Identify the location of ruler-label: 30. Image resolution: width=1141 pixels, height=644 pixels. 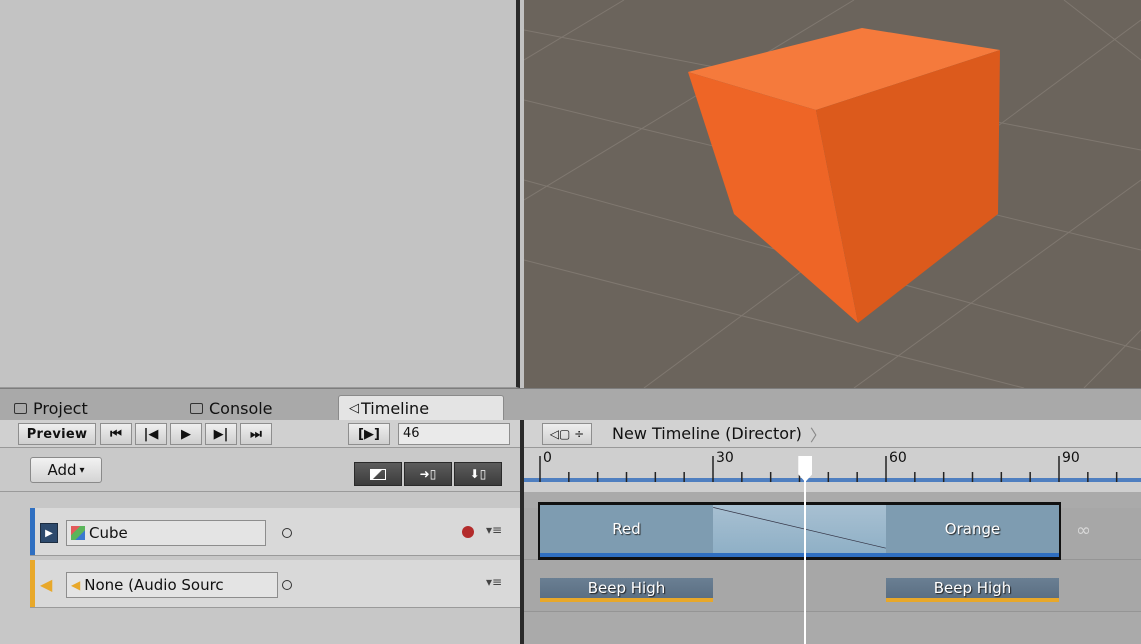
(725, 458).